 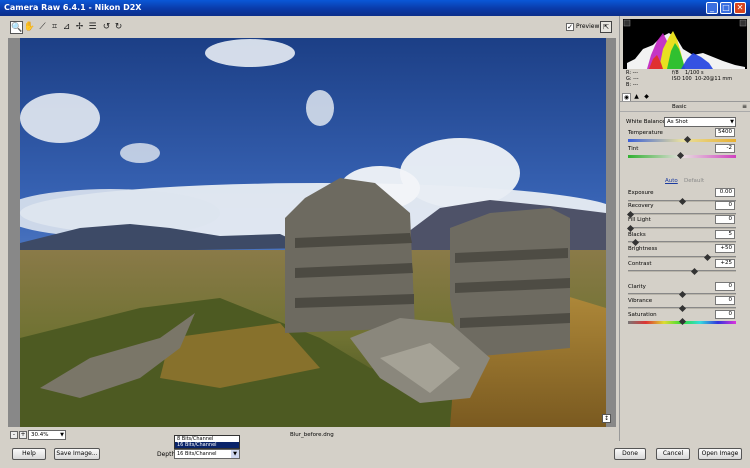 I want to click on help-button: Help, so click(x=29, y=454).